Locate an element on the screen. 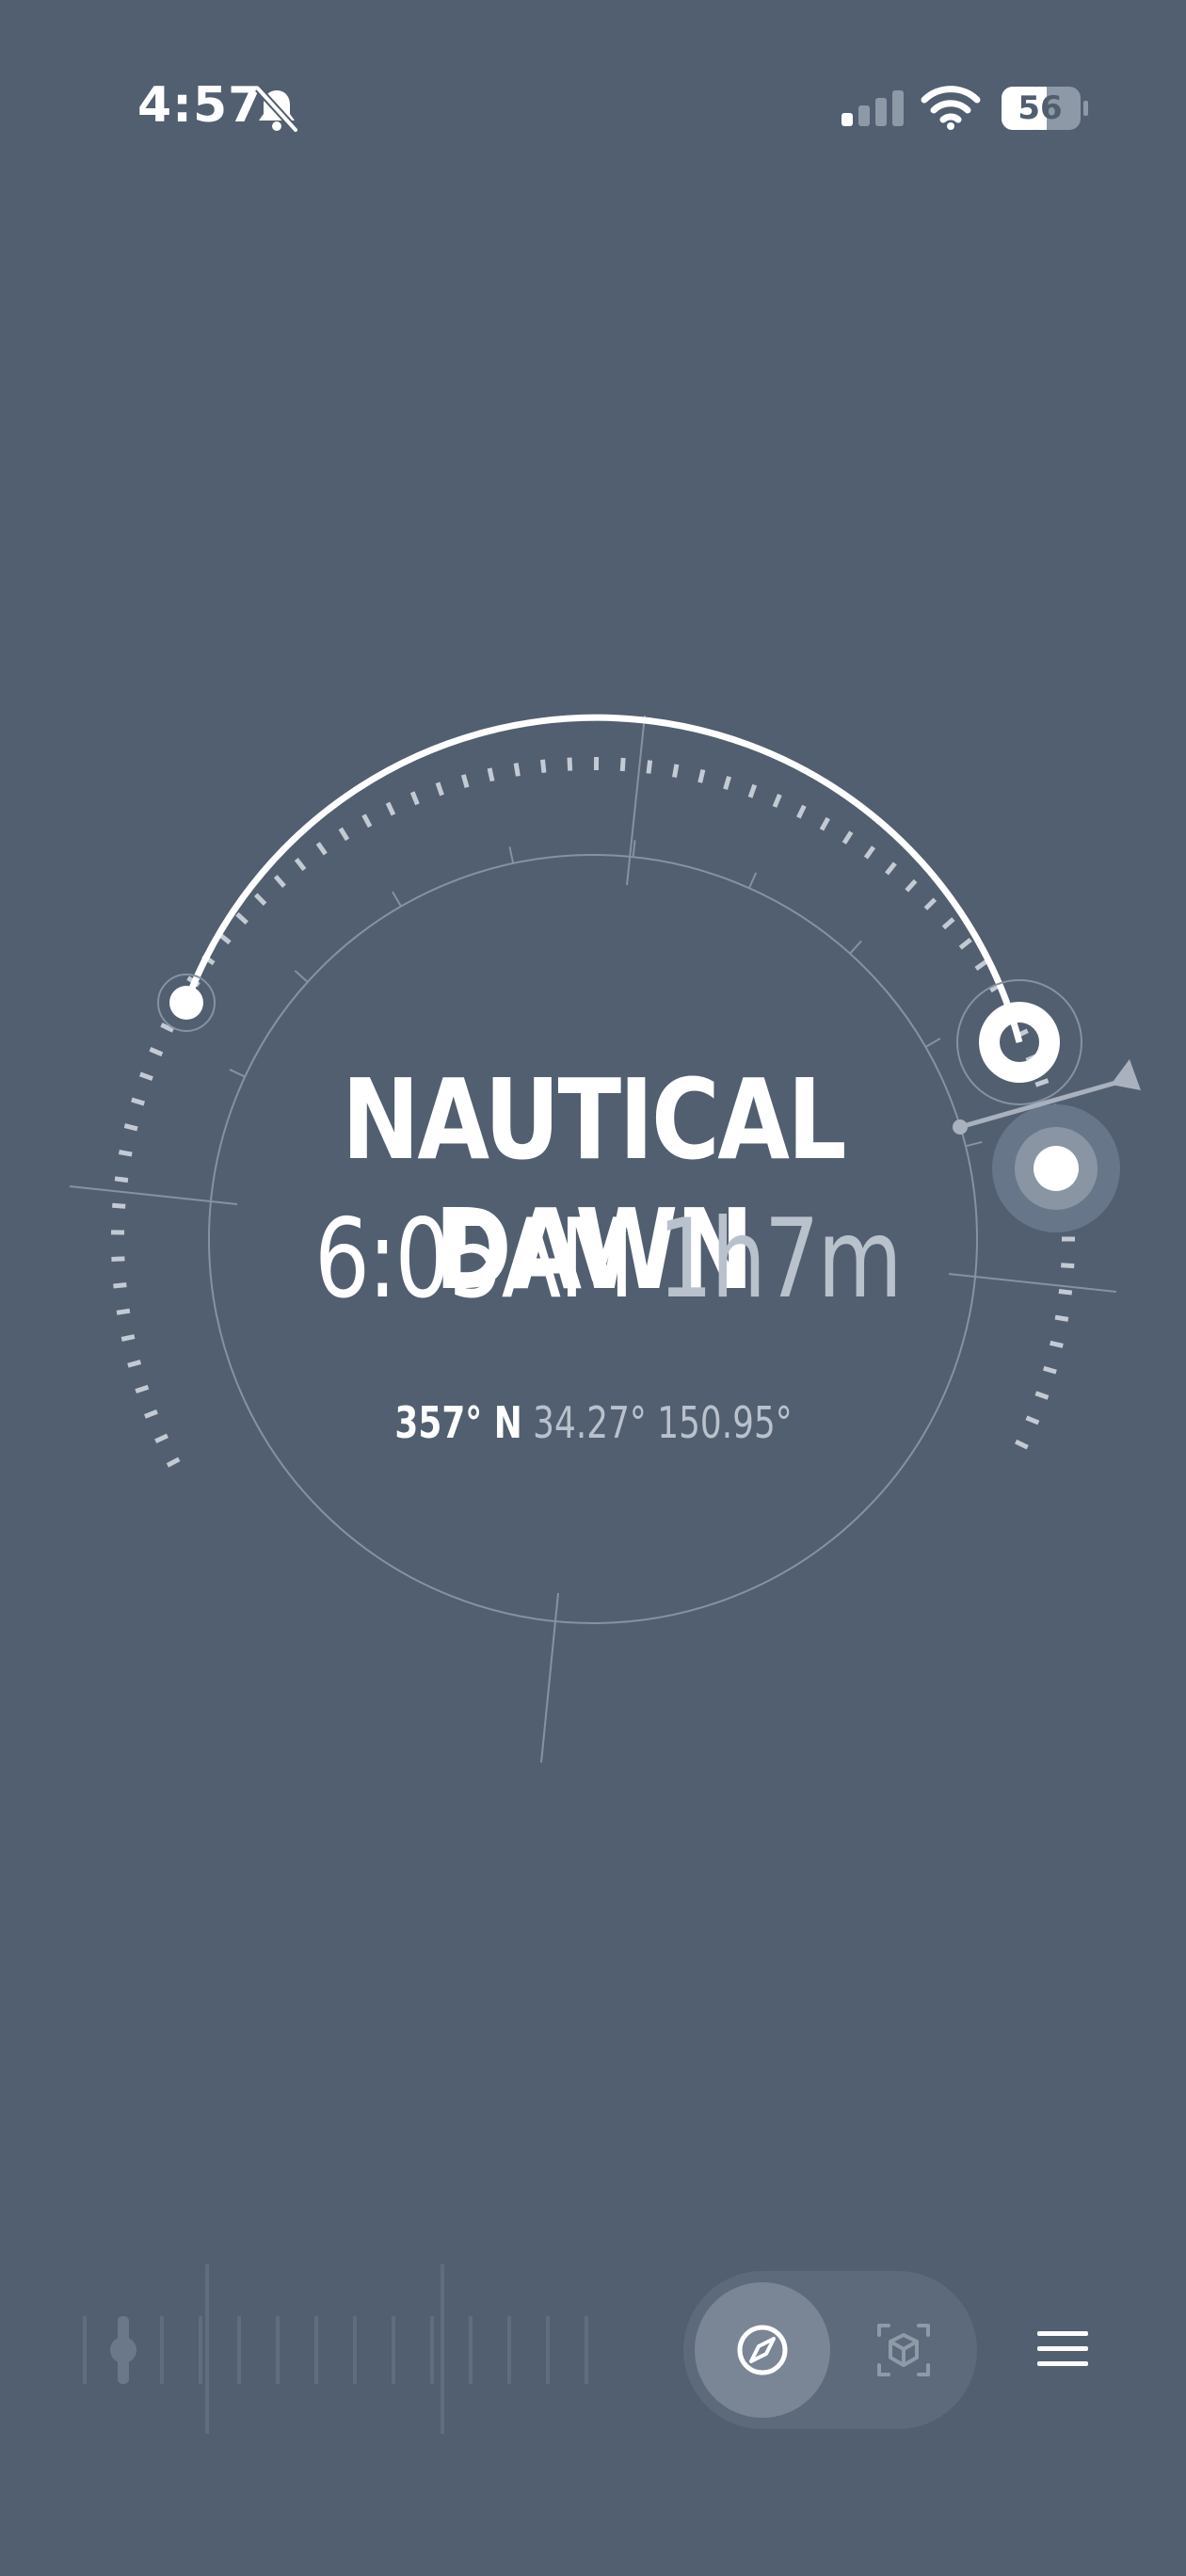  ar-mode-button is located at coordinates (903, 2350).